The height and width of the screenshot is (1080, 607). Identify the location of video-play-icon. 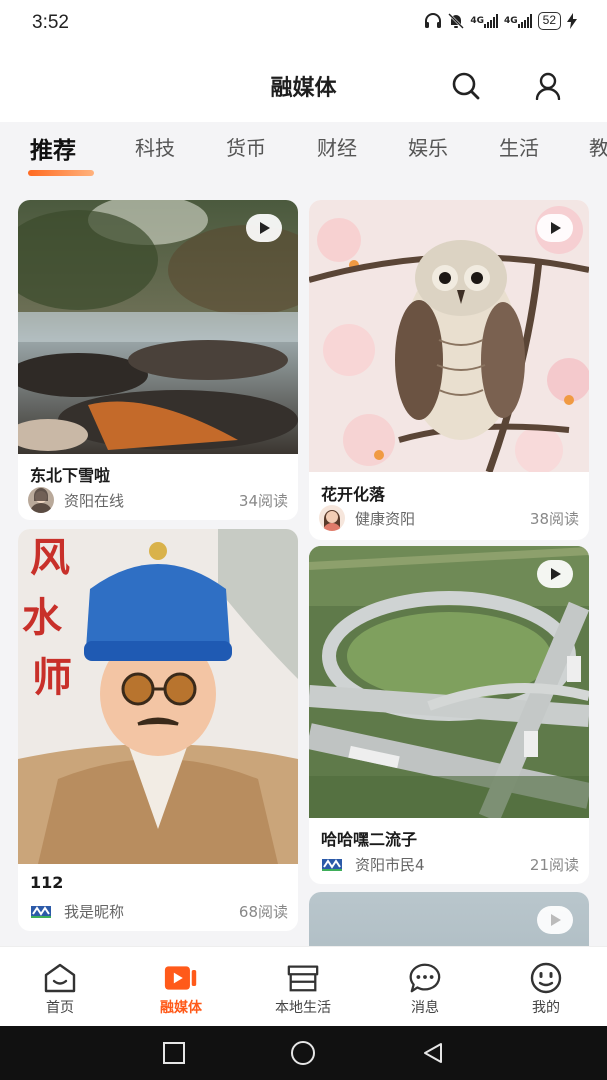
(181, 978).